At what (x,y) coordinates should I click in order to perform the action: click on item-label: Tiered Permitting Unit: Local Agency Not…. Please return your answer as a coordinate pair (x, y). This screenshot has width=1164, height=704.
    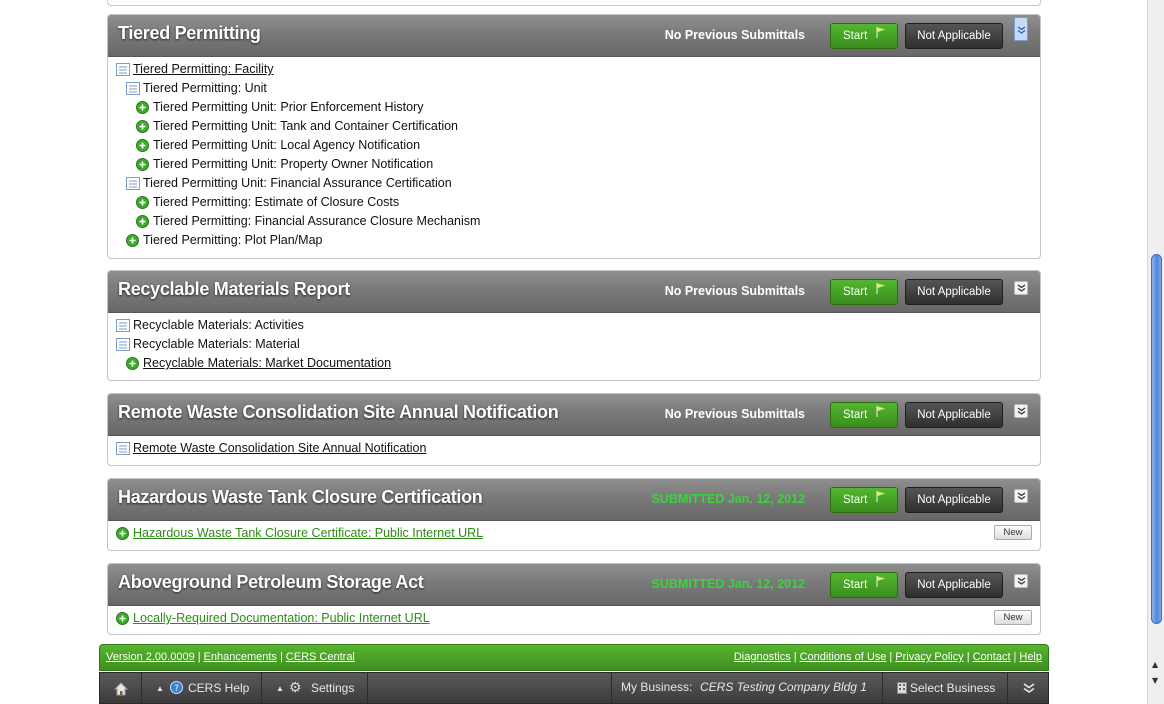
    Looking at the image, I should click on (287, 145).